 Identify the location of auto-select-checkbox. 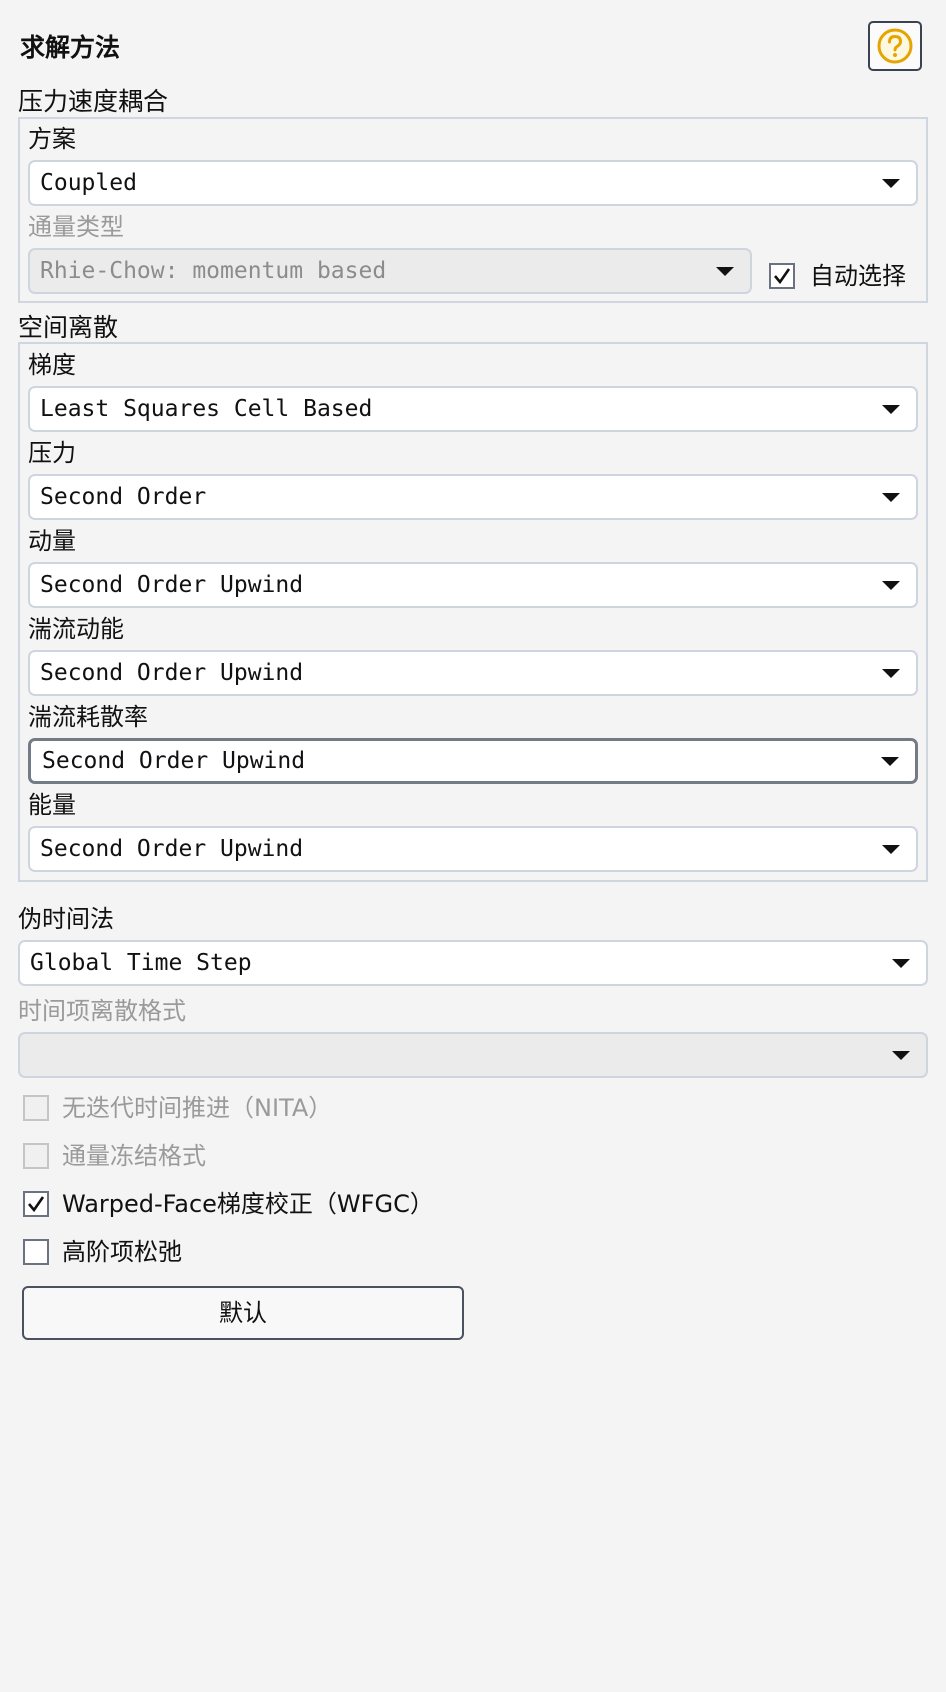
(782, 276).